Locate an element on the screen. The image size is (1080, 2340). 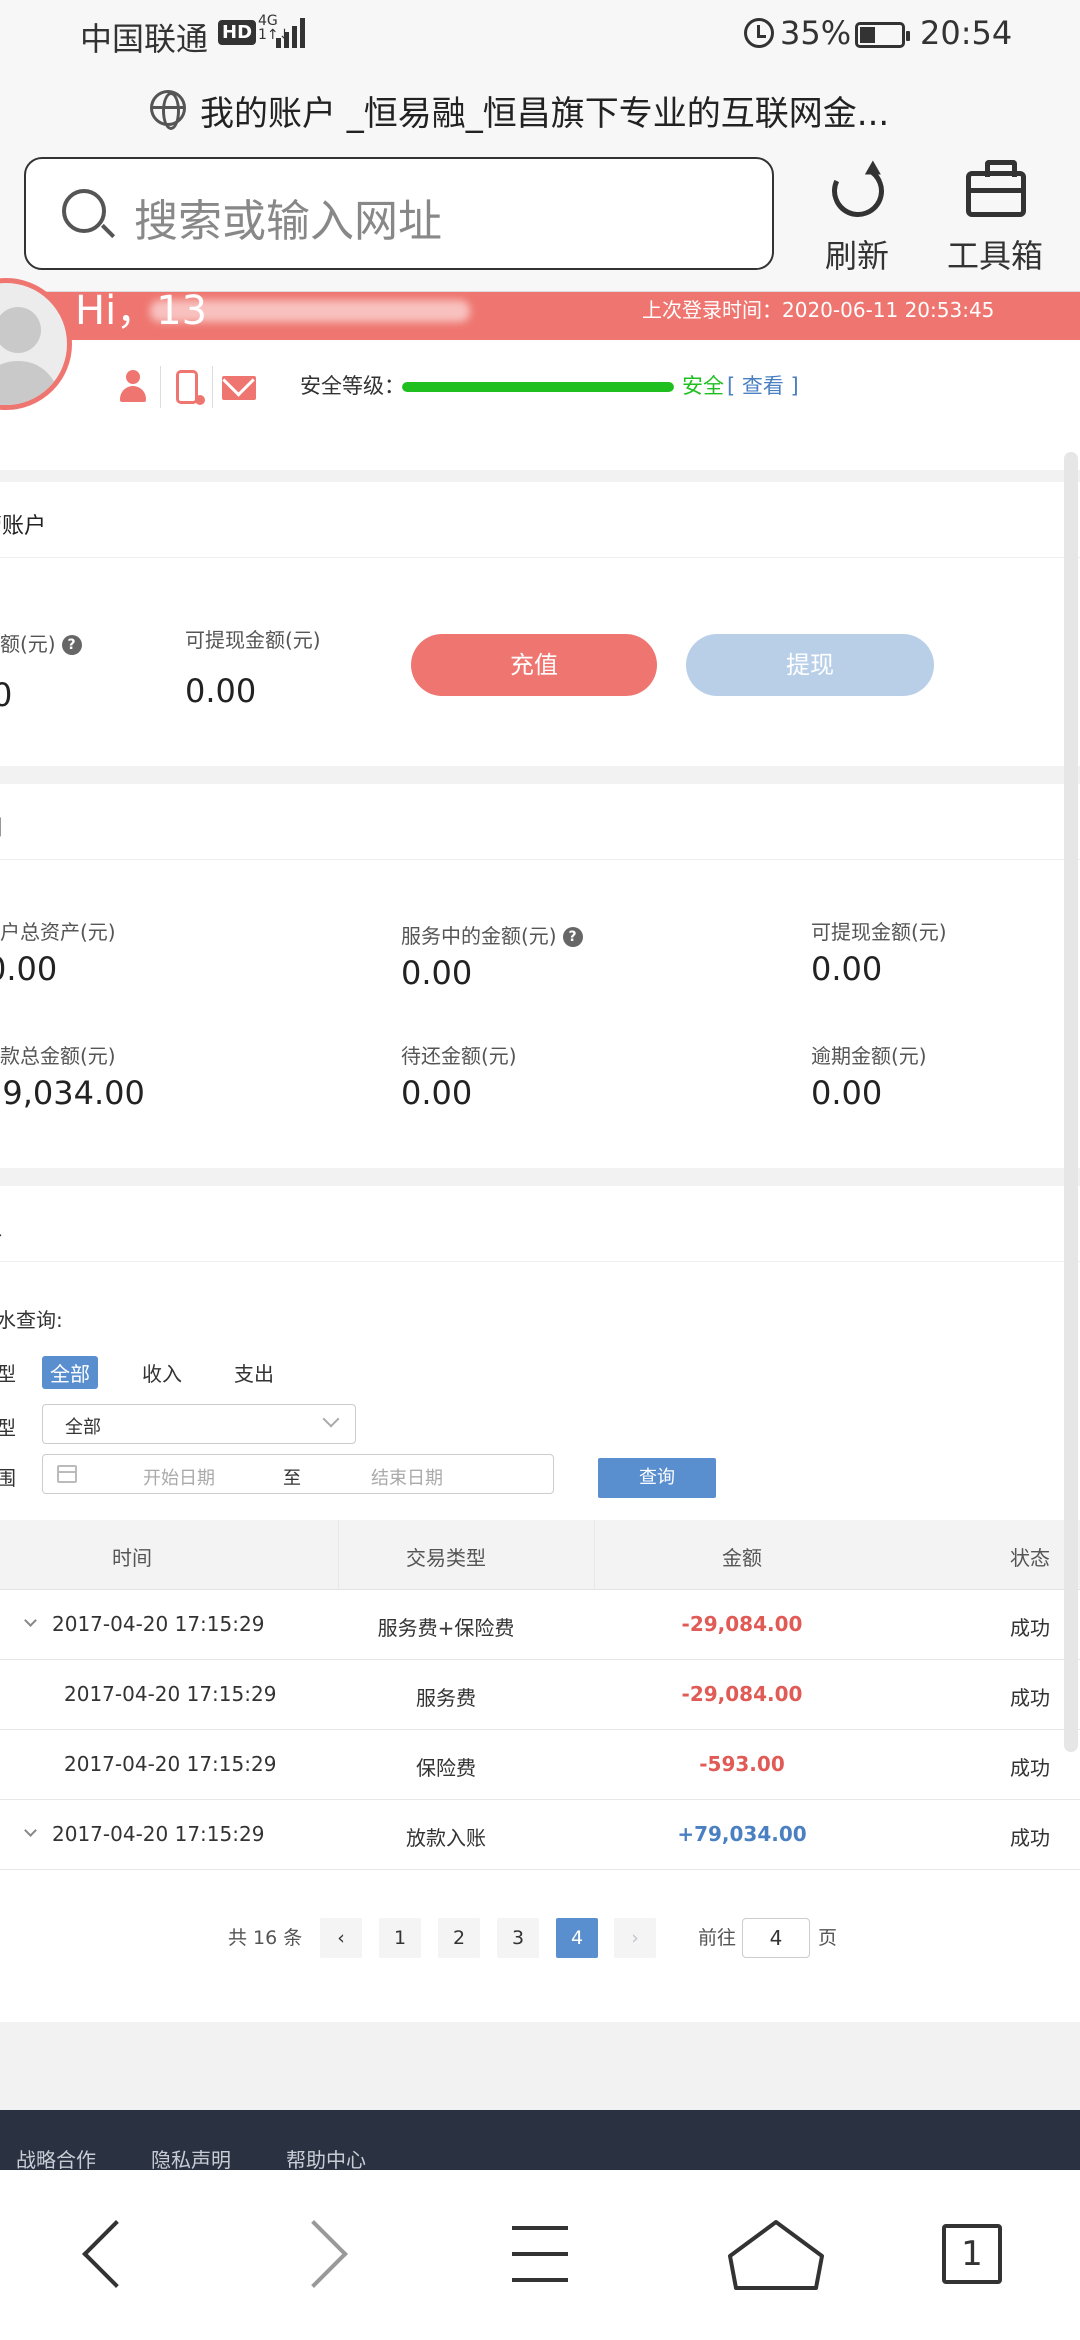
table-row: 2017-04-20 17:15:29 服务费 -29,084.00 成功 is located at coordinates (540, 1695).